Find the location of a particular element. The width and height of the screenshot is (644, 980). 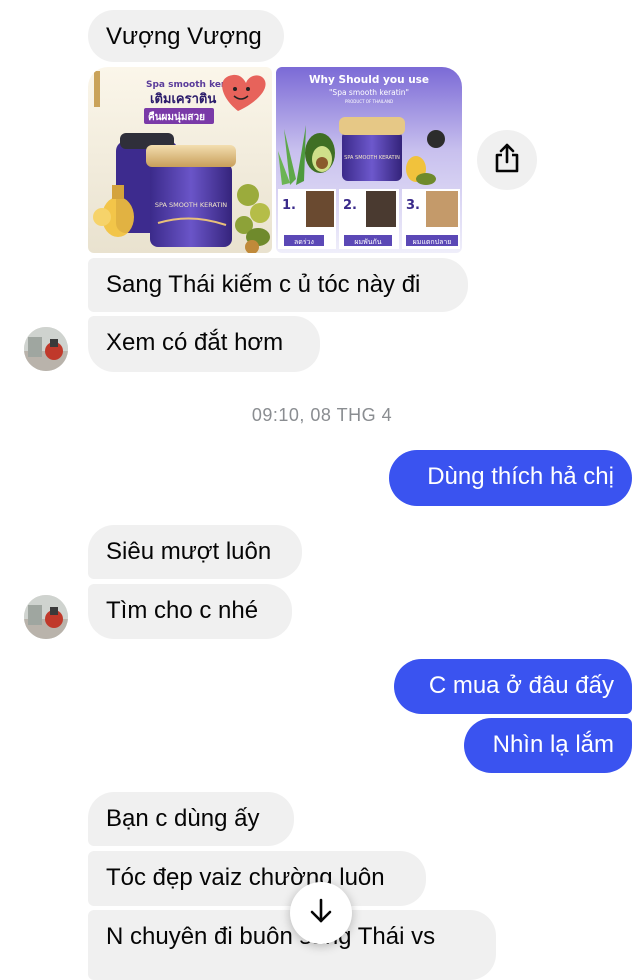

message-outgoing: Dùng thích hả chị is located at coordinates (510, 478).